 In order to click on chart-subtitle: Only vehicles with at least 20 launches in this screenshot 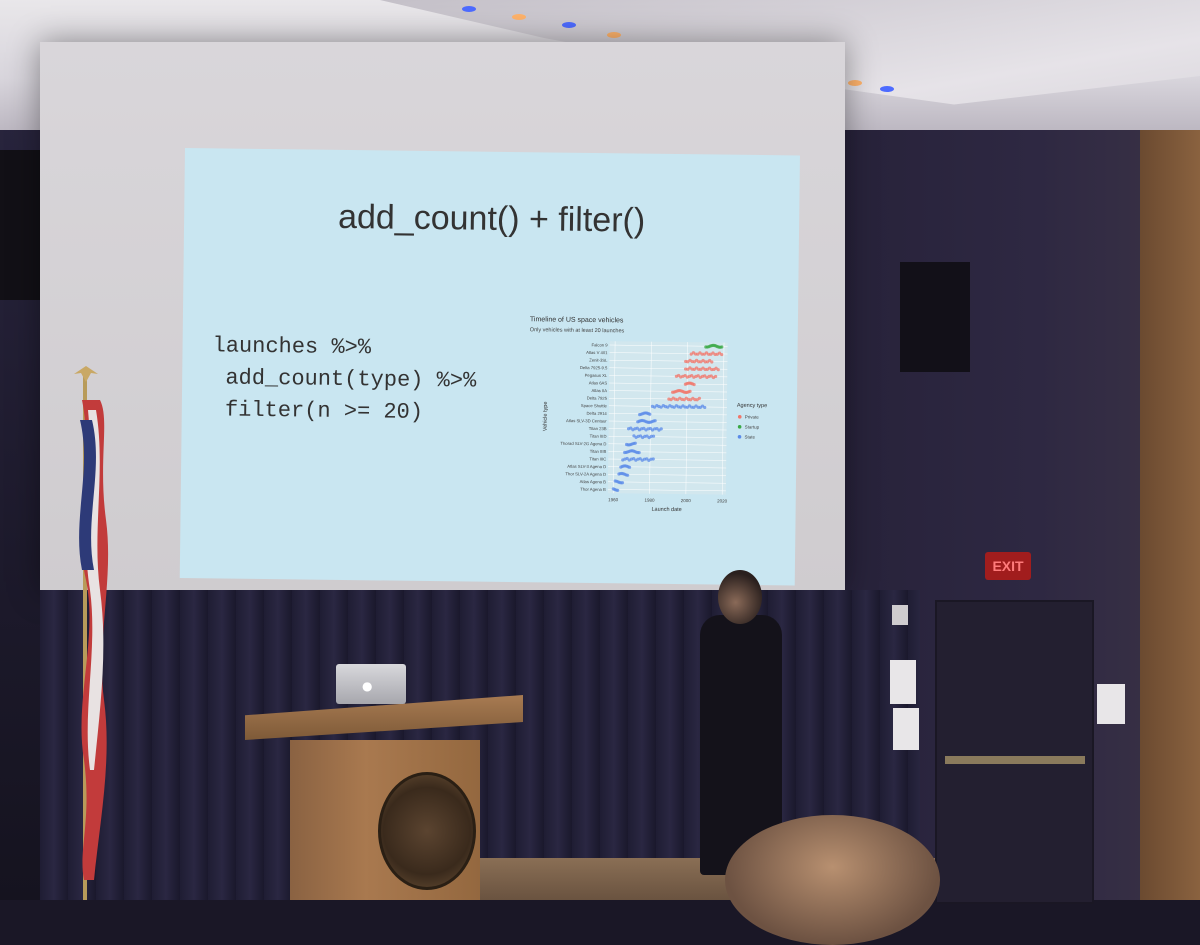, I will do `click(577, 330)`.